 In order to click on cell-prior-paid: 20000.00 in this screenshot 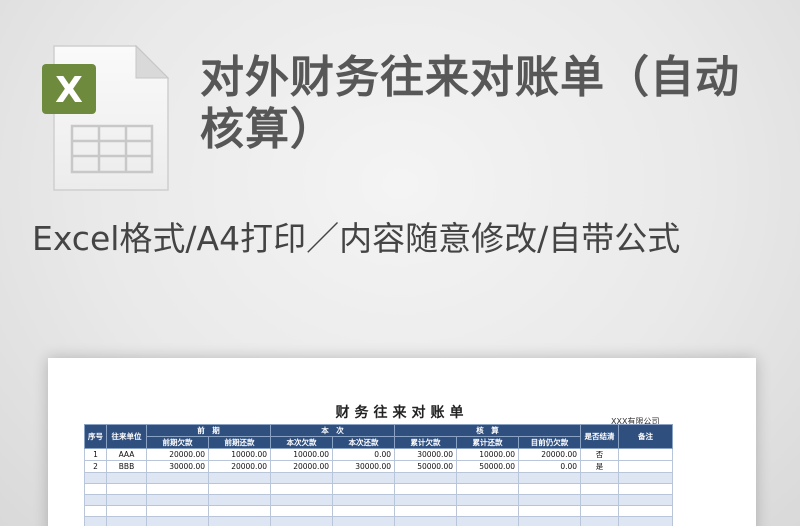, I will do `click(239, 466)`.